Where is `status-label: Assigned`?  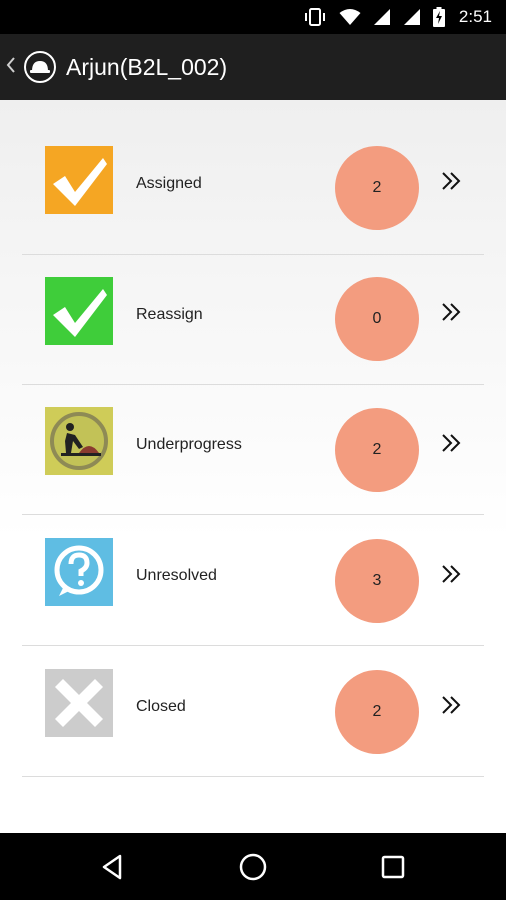
status-label: Assigned is located at coordinates (169, 183).